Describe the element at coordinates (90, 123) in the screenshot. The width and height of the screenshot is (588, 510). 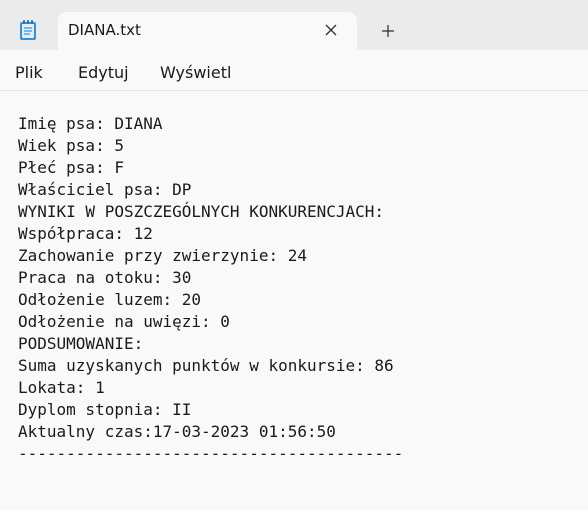
I see `text-line: Imię psa: DIANA` at that location.